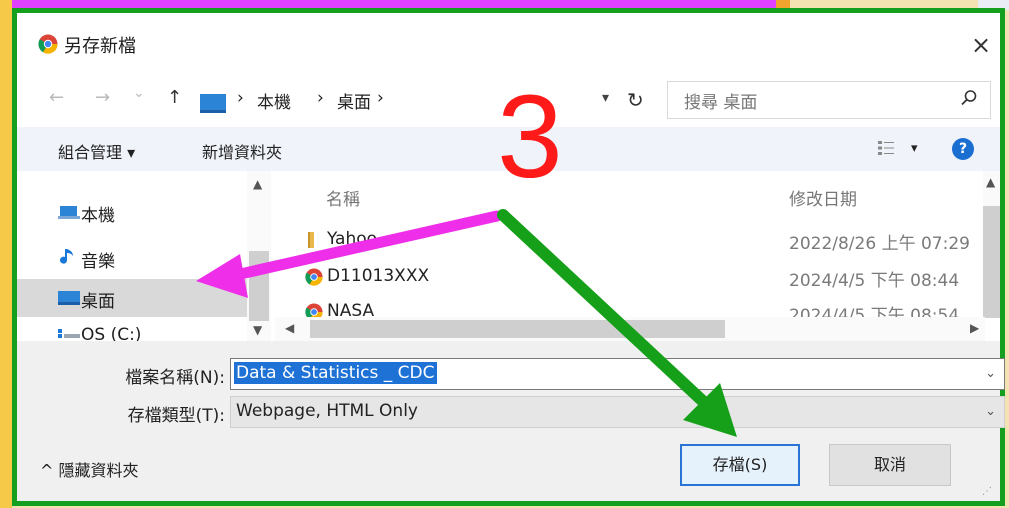 Image resolution: width=1009 pixels, height=508 pixels. I want to click on navigation-scrollbar-thumb, so click(259, 286).